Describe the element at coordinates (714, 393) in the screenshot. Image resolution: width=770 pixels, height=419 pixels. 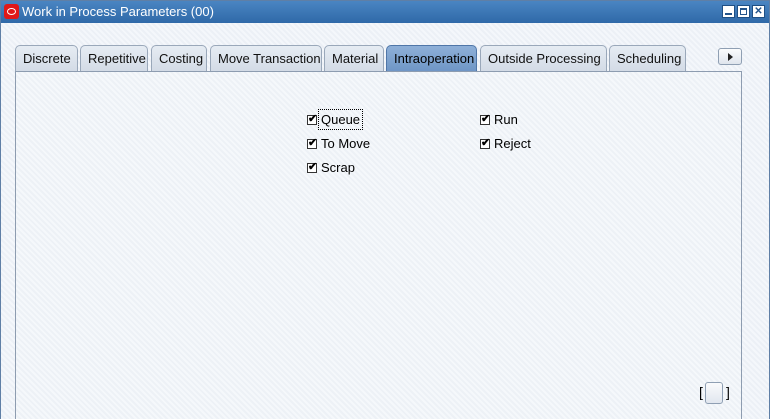
I see `descriptive-flexfield-button` at that location.